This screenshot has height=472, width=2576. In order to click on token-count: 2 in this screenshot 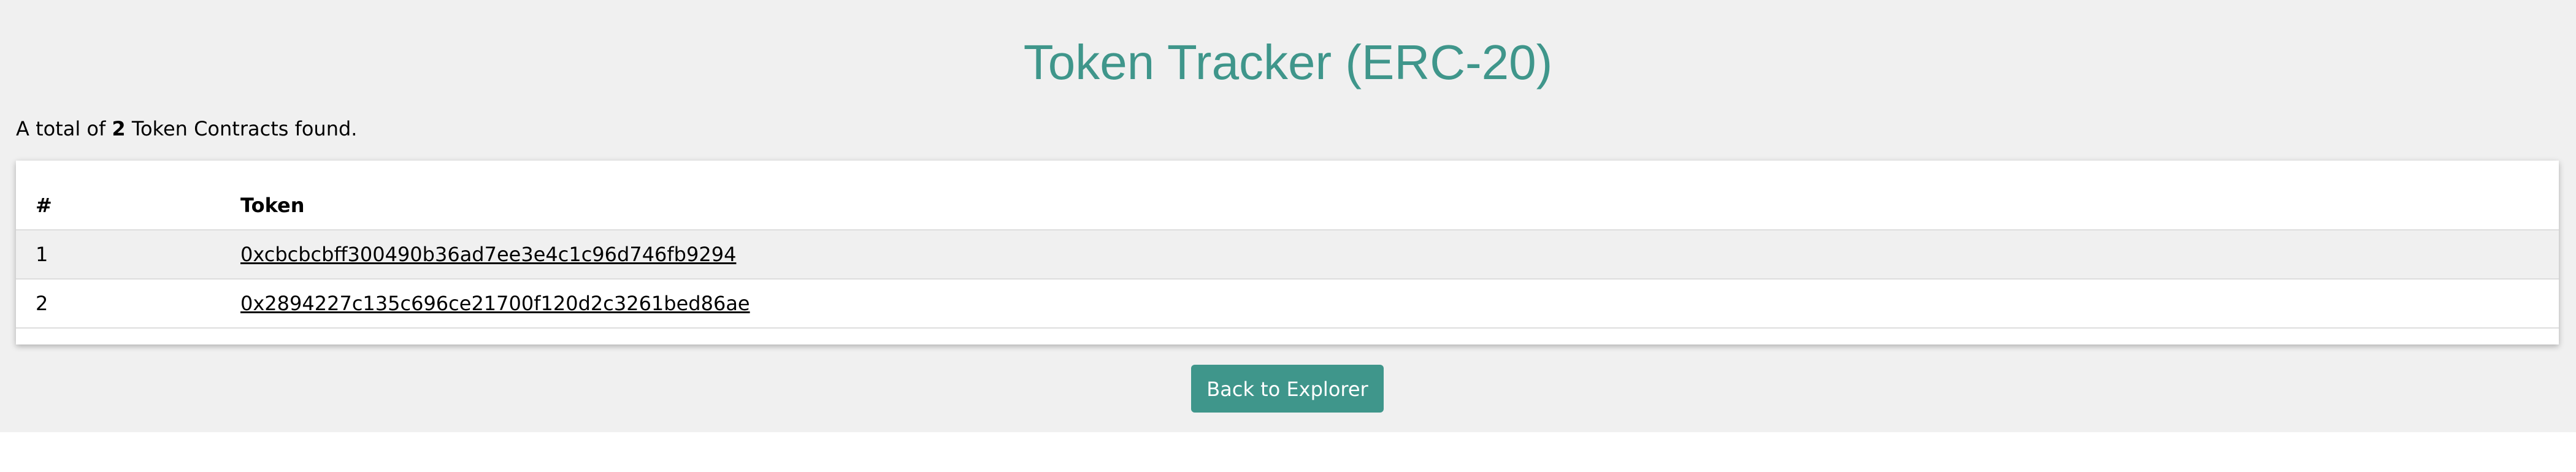, I will do `click(119, 128)`.